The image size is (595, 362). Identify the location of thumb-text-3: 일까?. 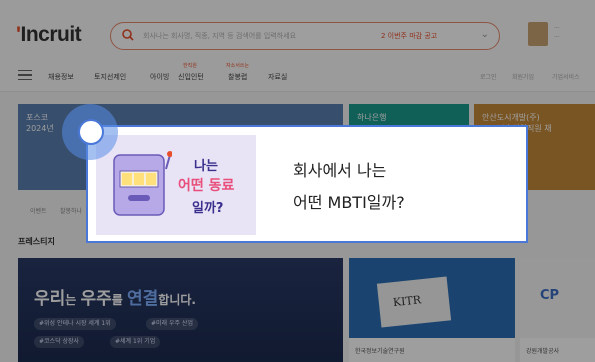
(208, 208).